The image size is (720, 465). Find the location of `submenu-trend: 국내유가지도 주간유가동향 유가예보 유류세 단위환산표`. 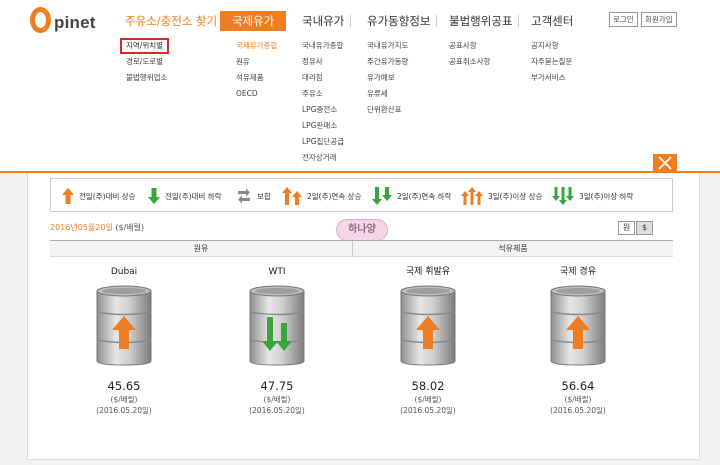

submenu-trend: 국내유가지도 주간유가동향 유가예보 유류세 단위환산표 is located at coordinates (387, 78).